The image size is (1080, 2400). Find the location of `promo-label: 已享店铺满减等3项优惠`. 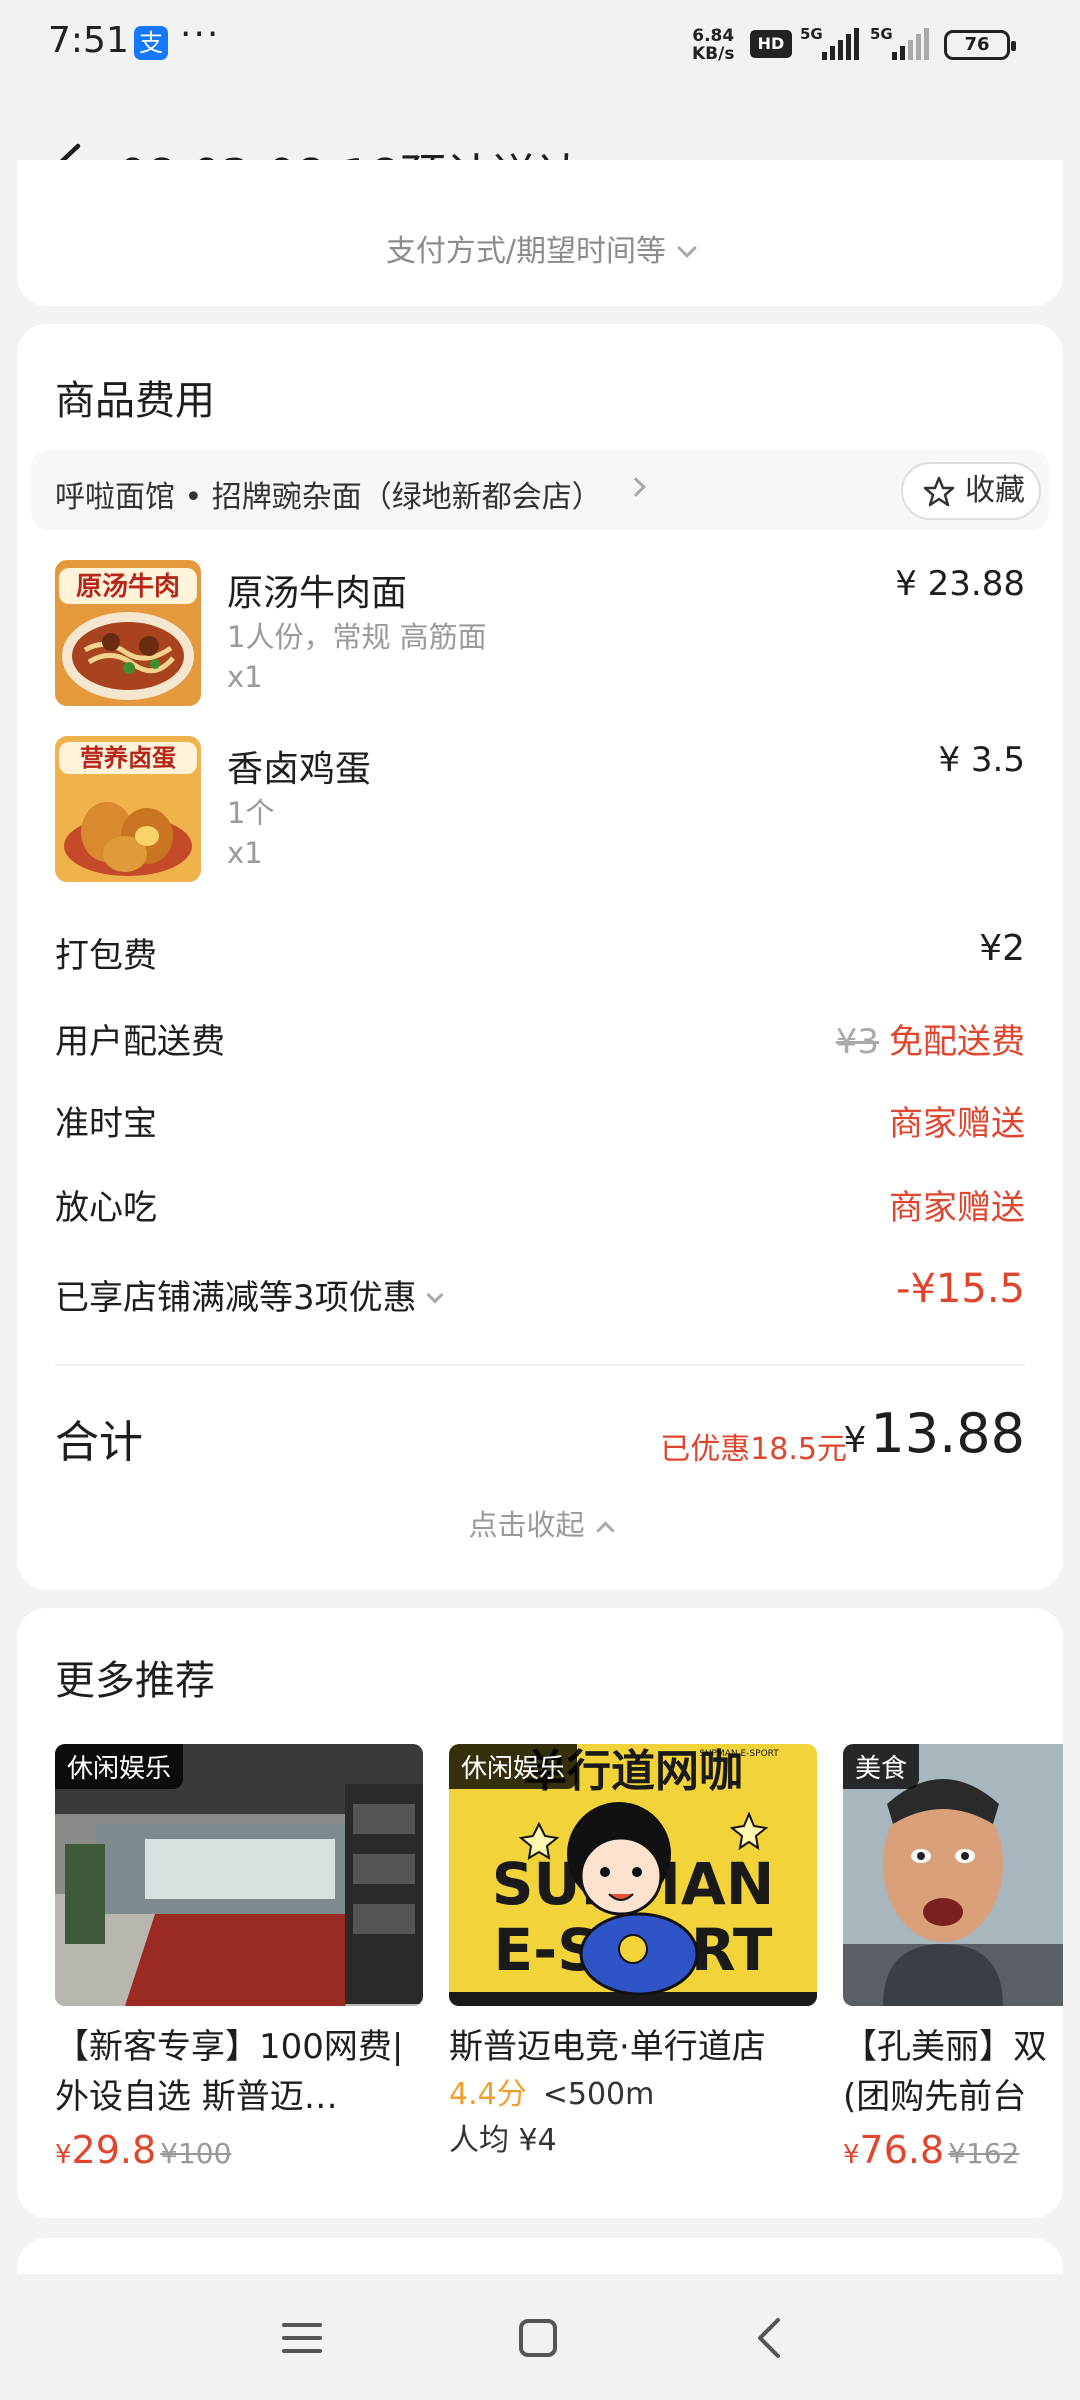

promo-label: 已享店铺满减等3项优惠 is located at coordinates (236, 1298).